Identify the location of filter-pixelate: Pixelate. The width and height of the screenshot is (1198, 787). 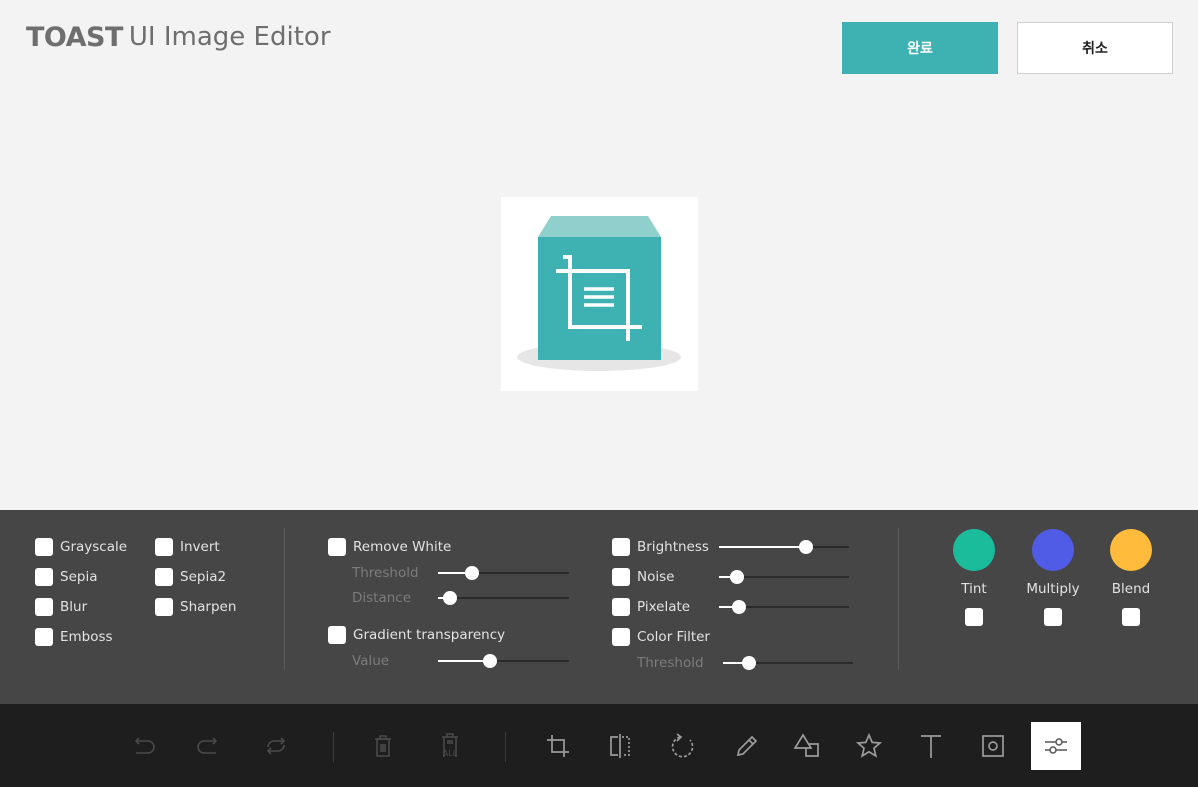
(651, 607).